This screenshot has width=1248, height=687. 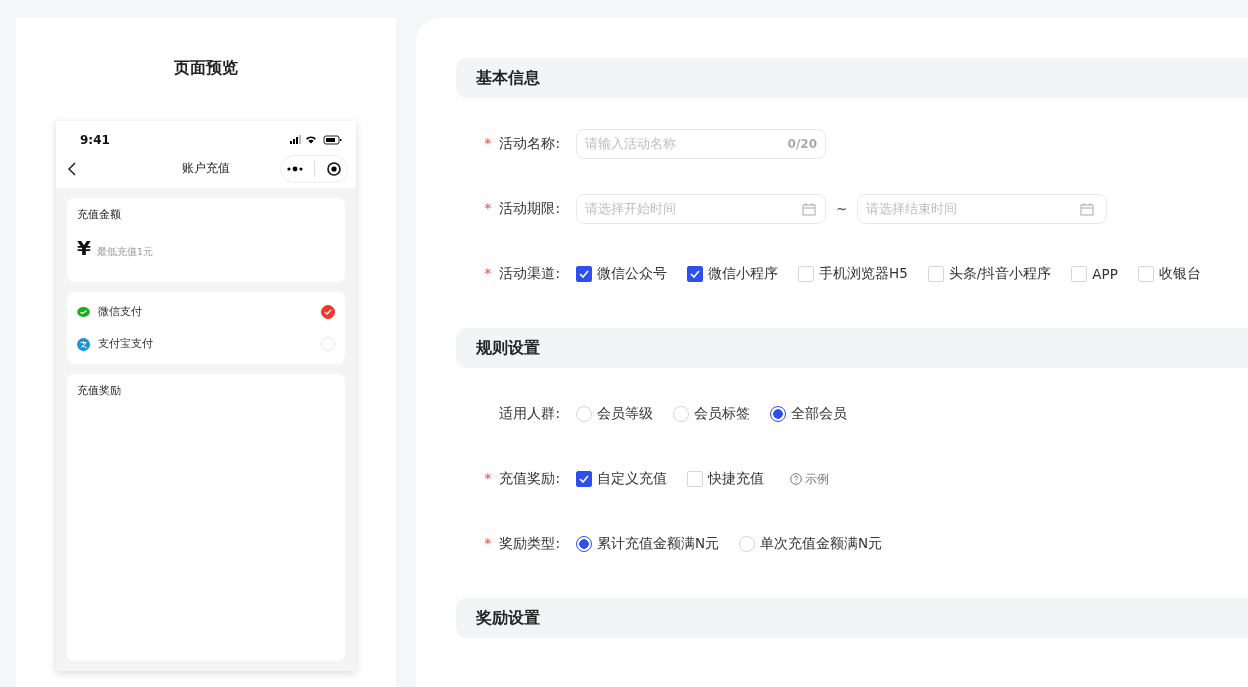 What do you see at coordinates (817, 479) in the screenshot?
I see `example-link: 示例` at bounding box center [817, 479].